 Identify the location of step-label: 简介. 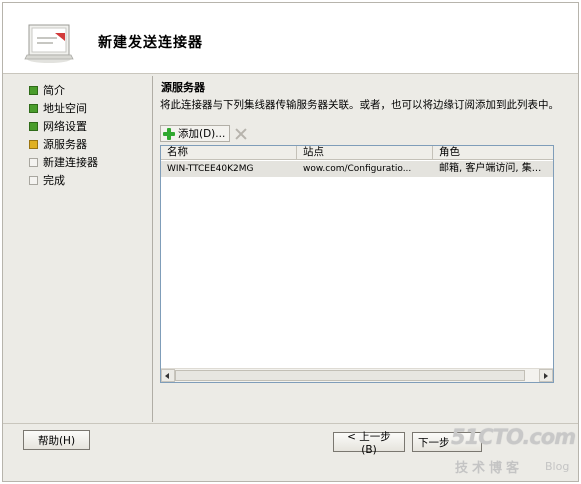
(54, 90).